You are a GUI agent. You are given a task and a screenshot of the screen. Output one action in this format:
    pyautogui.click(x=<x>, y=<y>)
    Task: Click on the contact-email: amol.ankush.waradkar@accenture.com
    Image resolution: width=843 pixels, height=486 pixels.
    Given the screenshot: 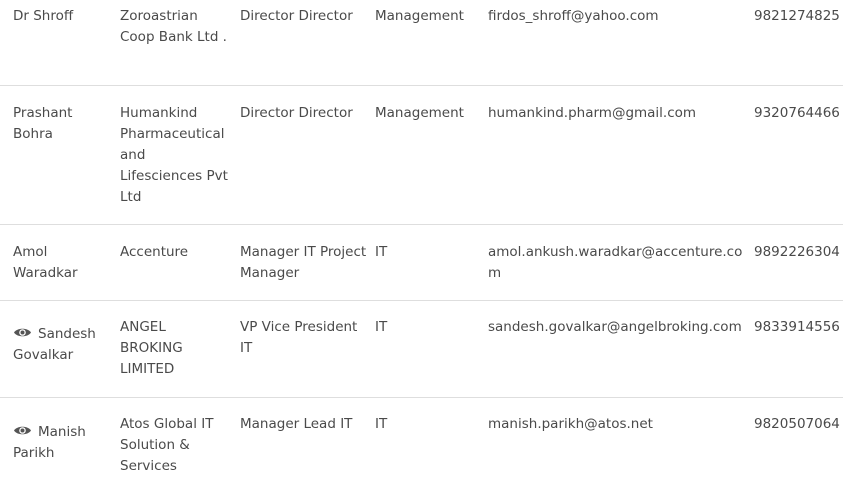 What is the action you would take?
    pyautogui.click(x=618, y=263)
    